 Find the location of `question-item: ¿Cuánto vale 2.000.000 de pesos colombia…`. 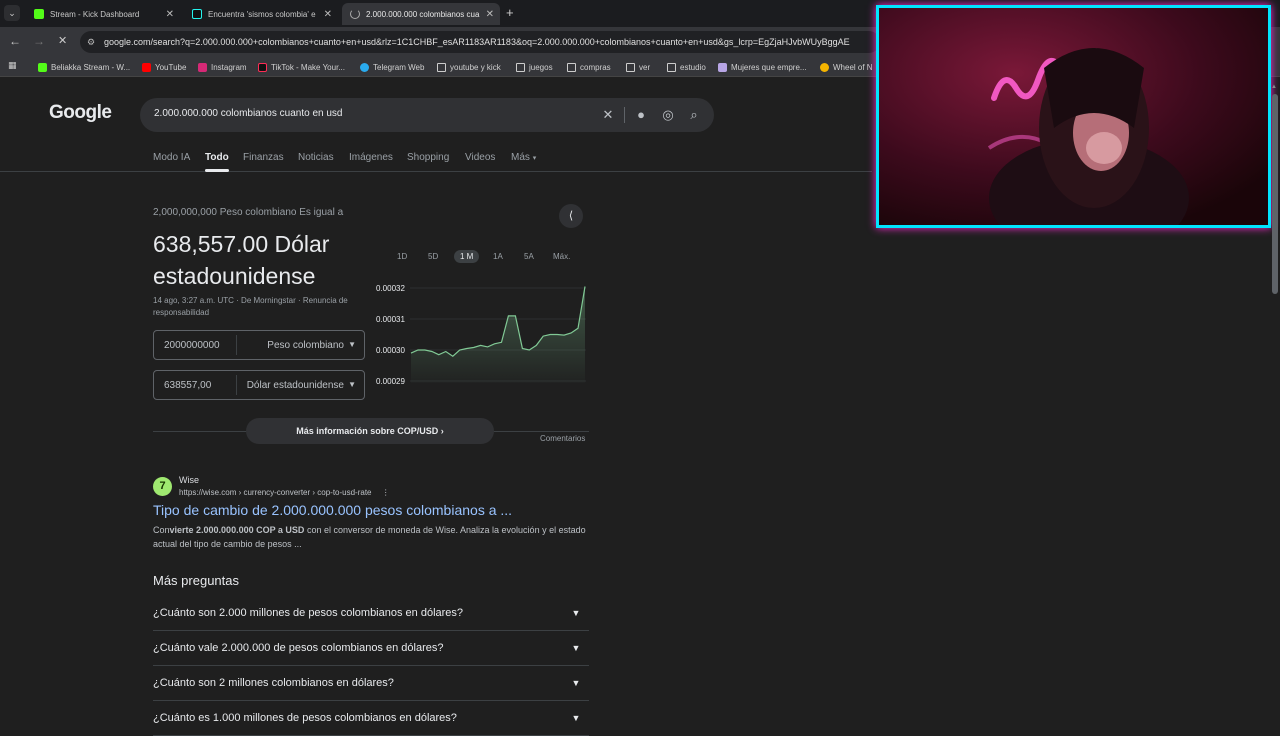

question-item: ¿Cuánto vale 2.000.000 de pesos colombia… is located at coordinates (371, 648).